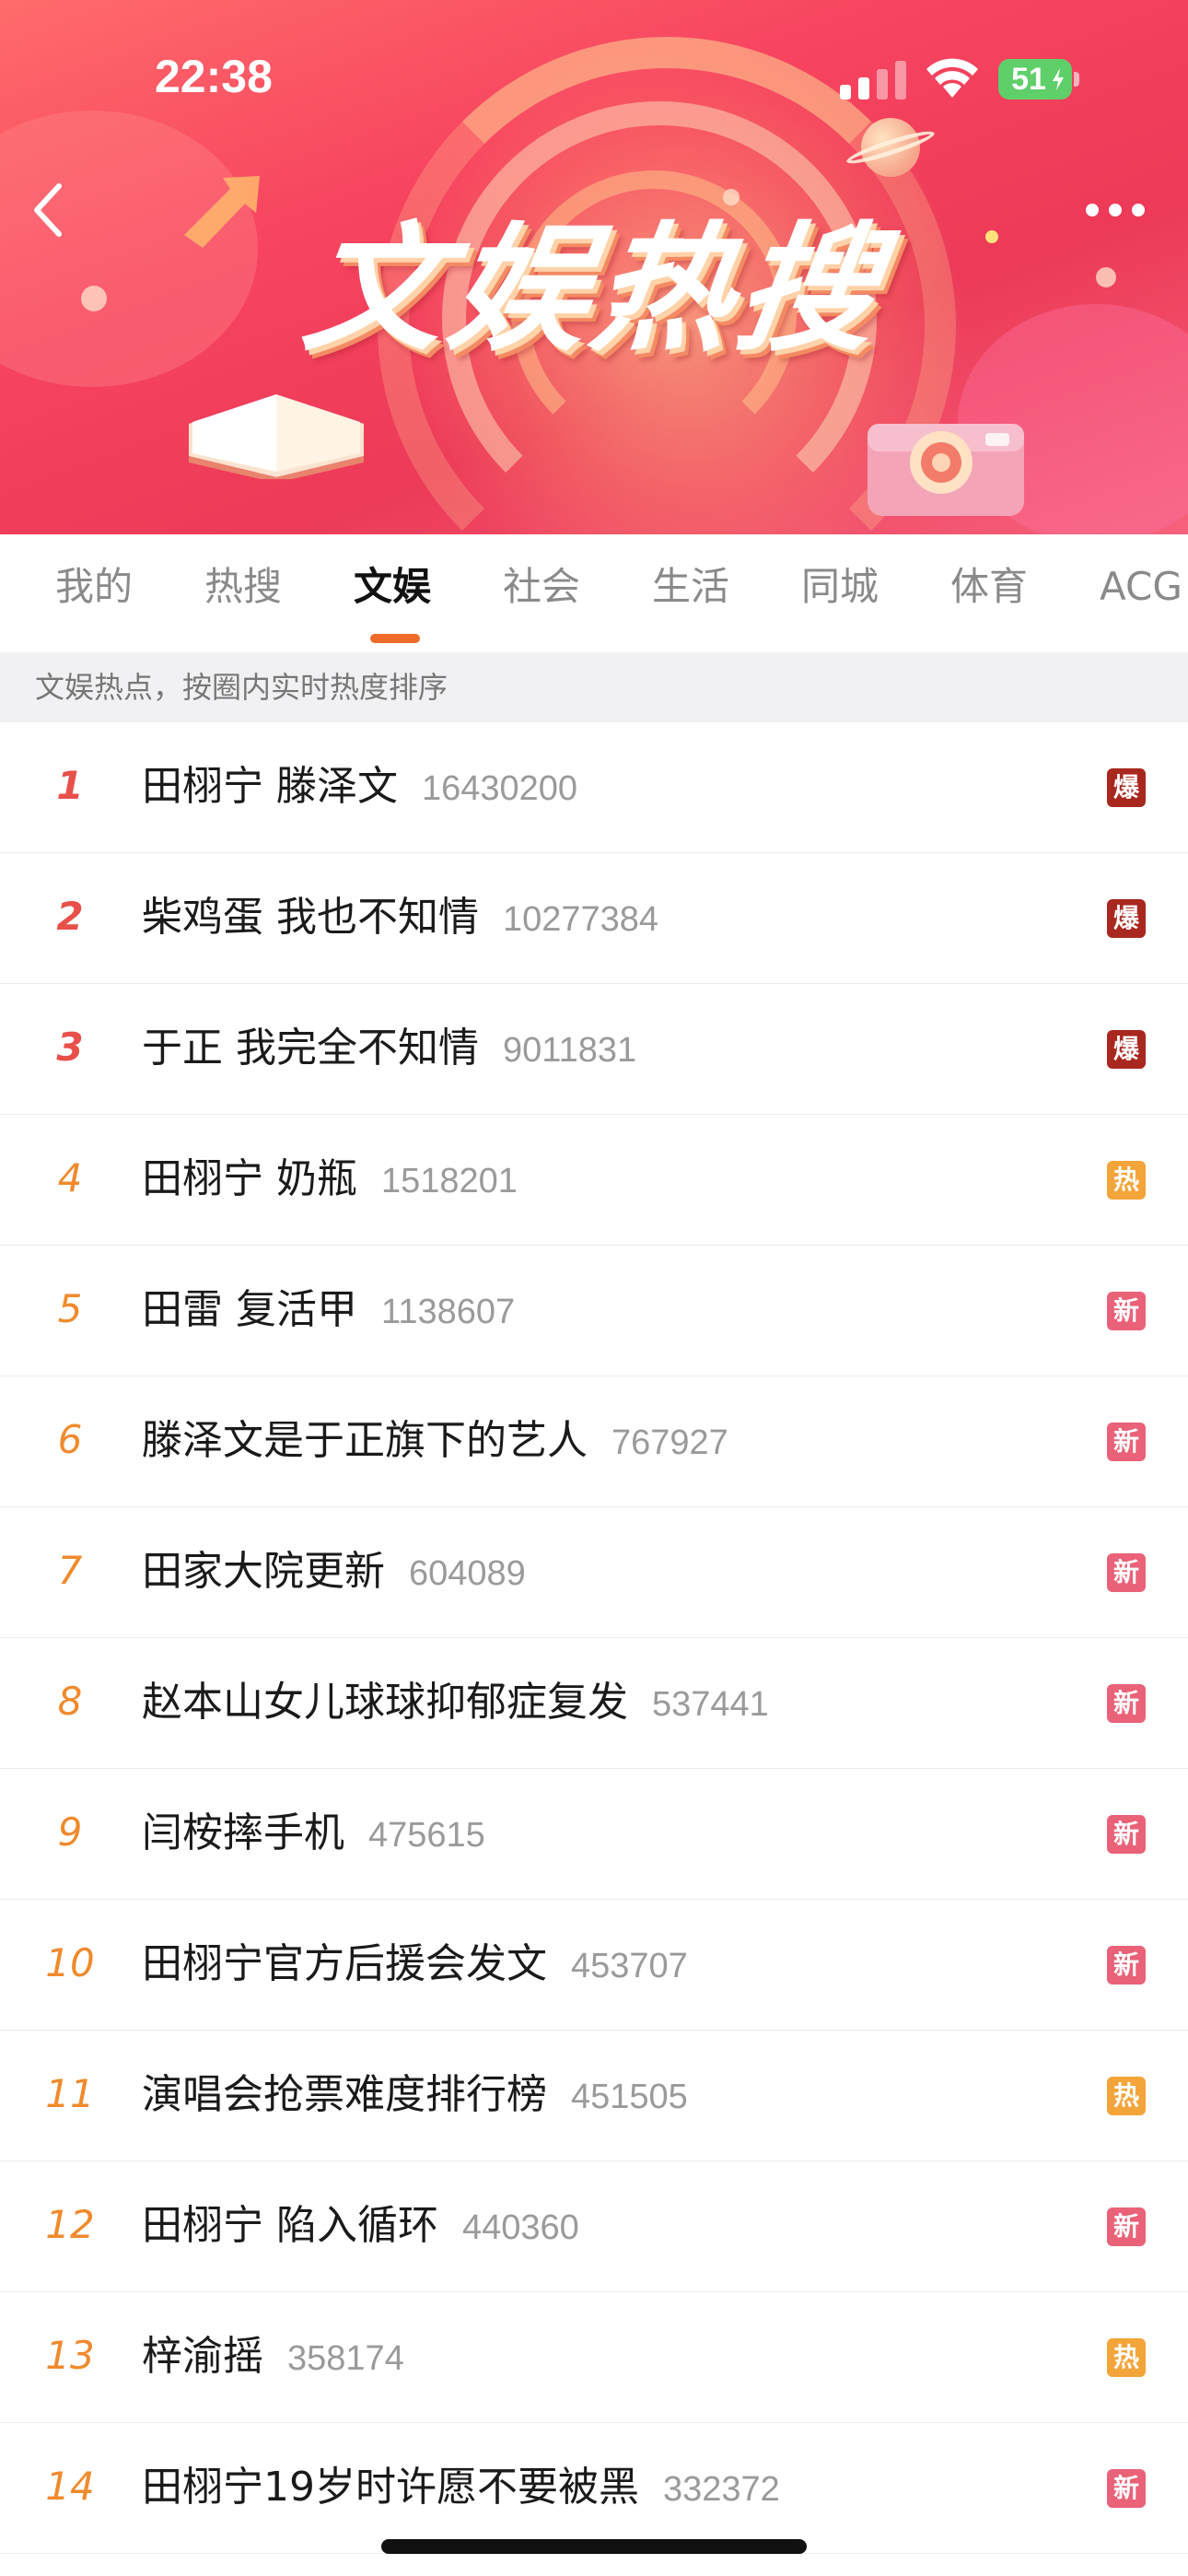 Image resolution: width=1188 pixels, height=2576 pixels. I want to click on heat-count: 1518201, so click(449, 1181).